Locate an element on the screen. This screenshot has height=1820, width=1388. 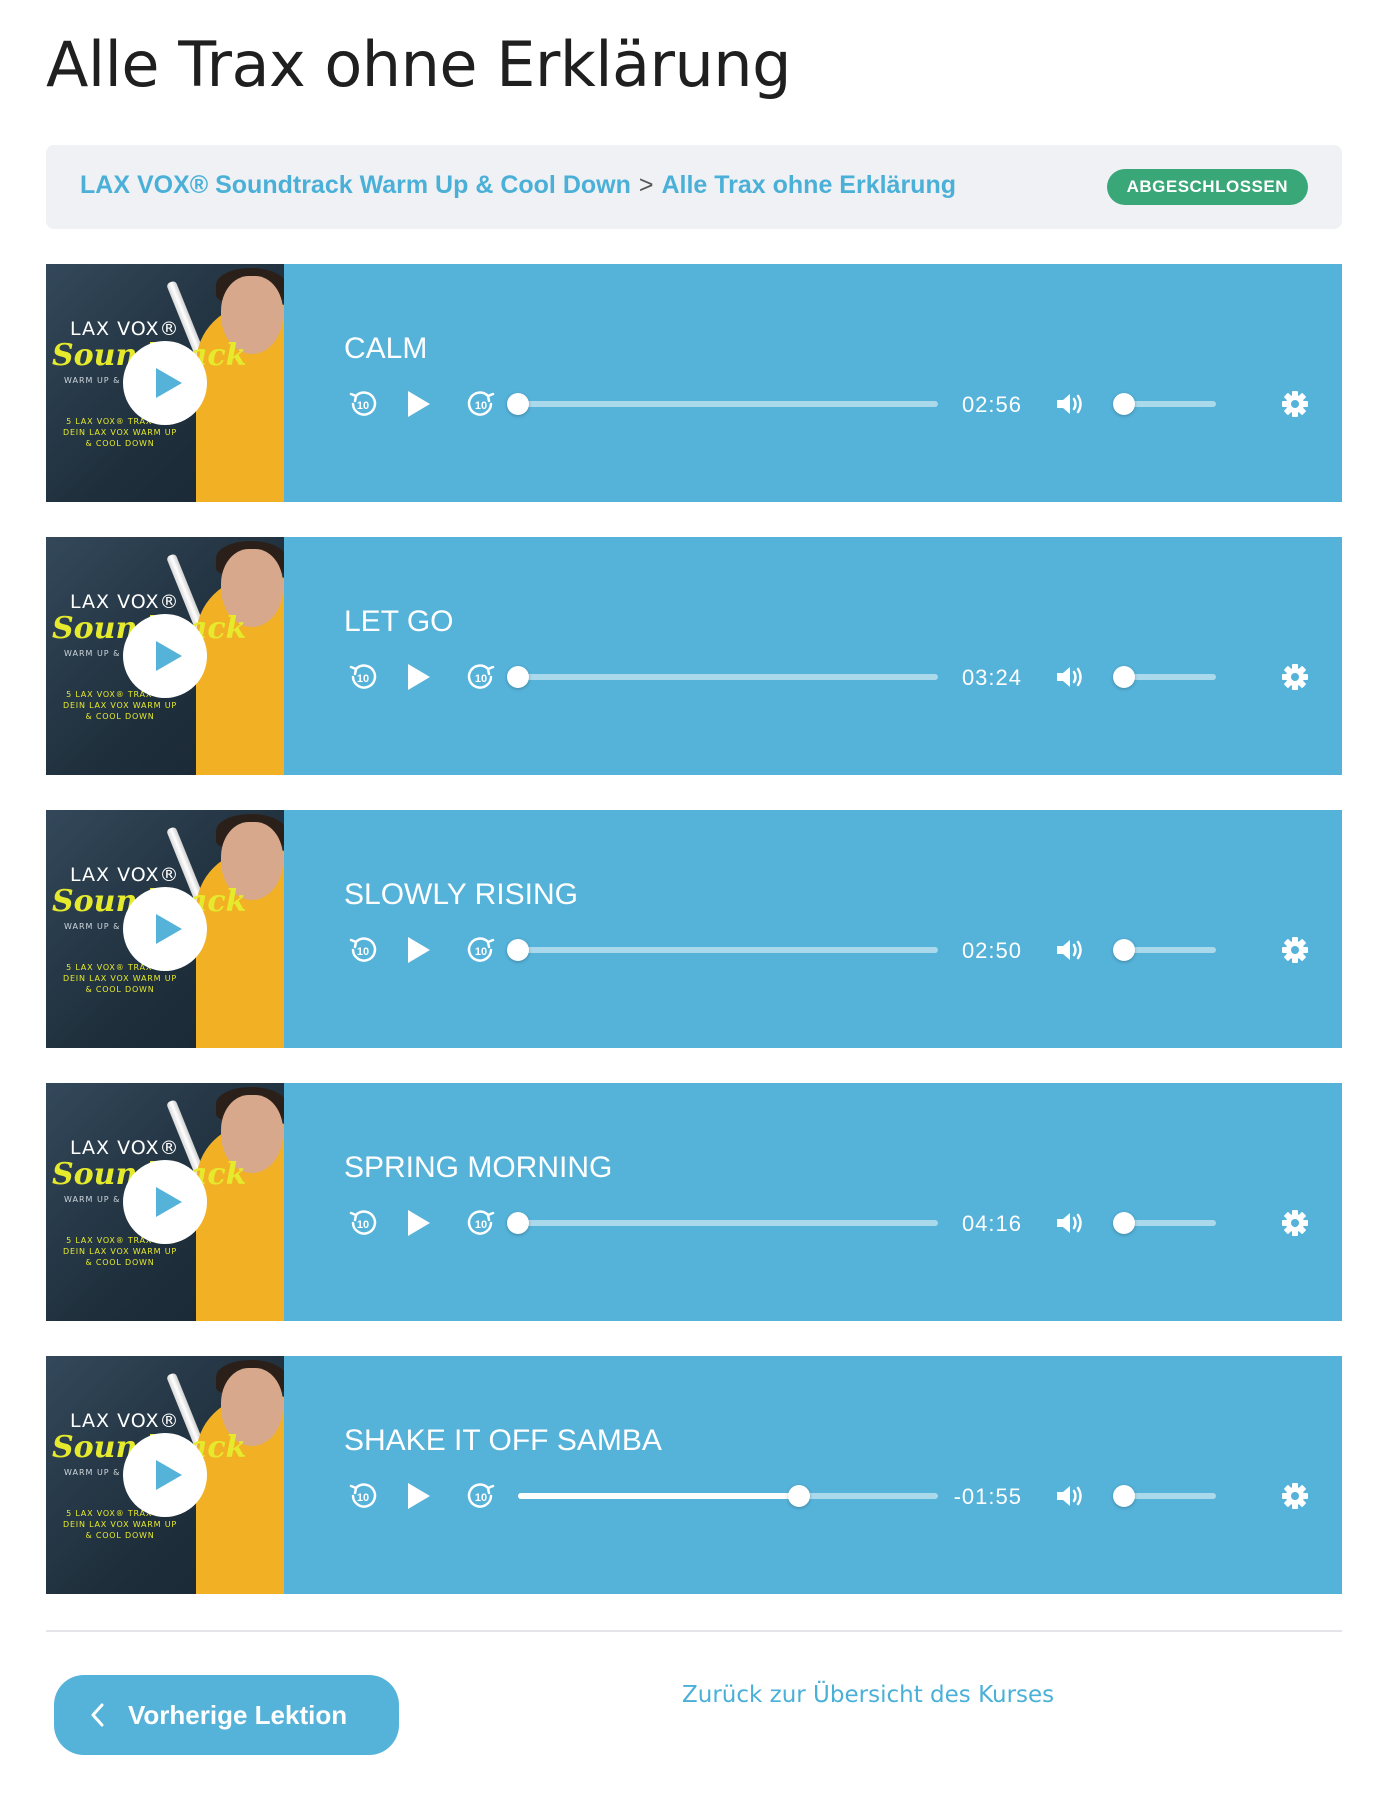
player-controls: 10 10 04:16 is located at coordinates (826, 1223).